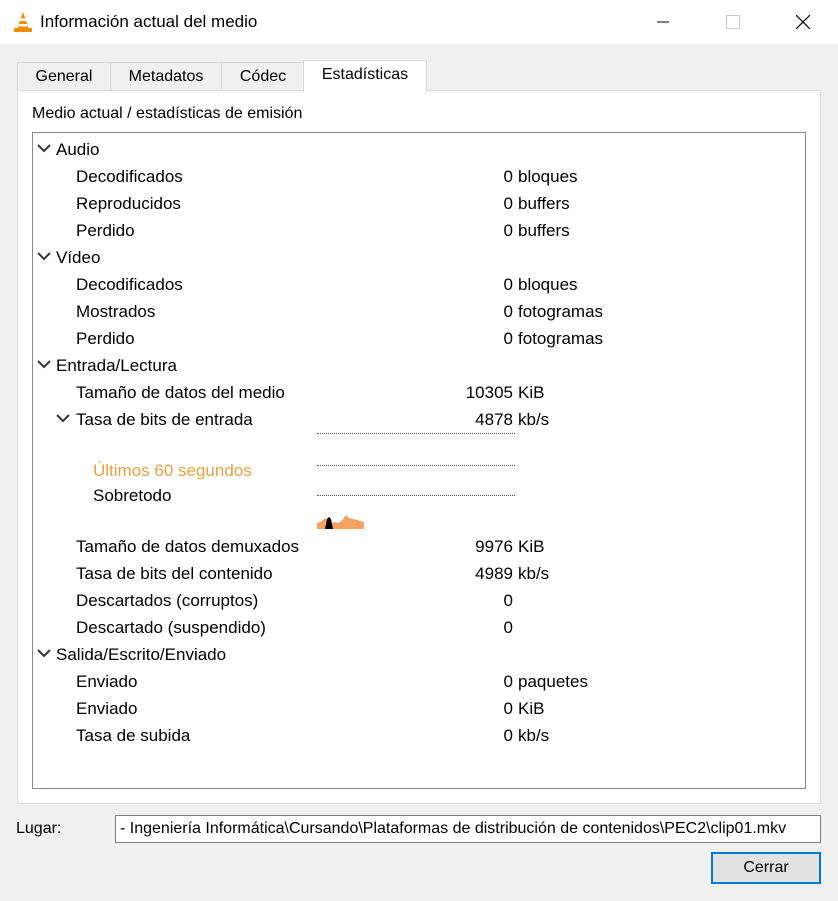 The height and width of the screenshot is (901, 838). What do you see at coordinates (416, 433) in the screenshot?
I see `graph-baseline` at bounding box center [416, 433].